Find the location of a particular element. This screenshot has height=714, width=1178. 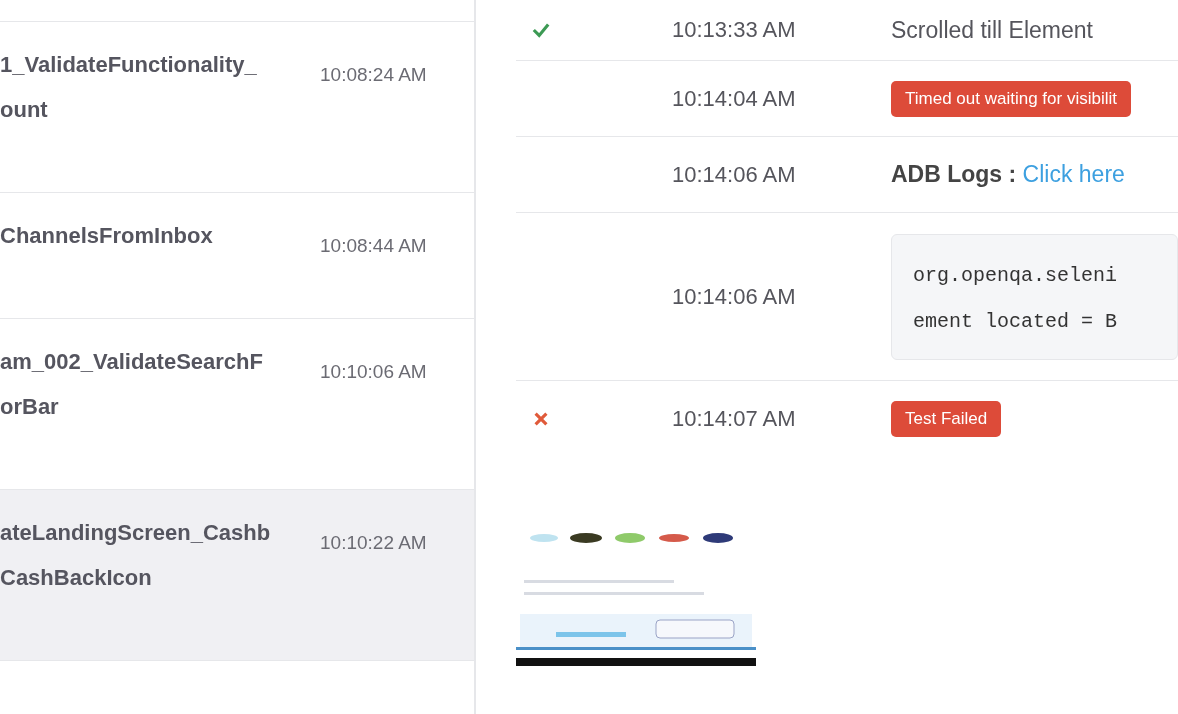

log-label: ADB Logs : is located at coordinates (954, 174).